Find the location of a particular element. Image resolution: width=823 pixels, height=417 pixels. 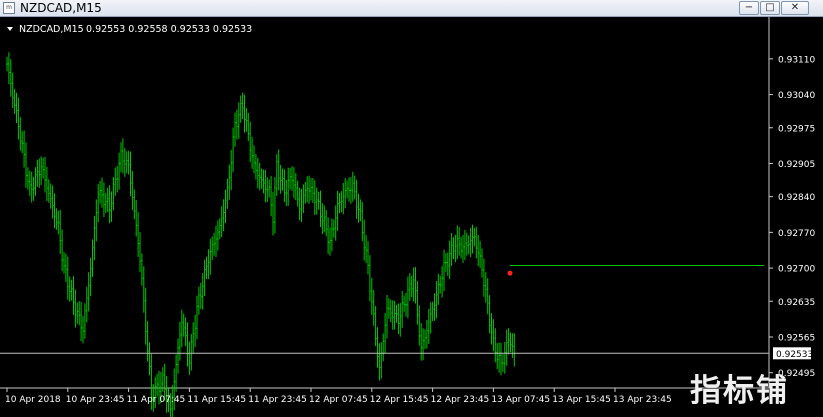

maximize-button: □ is located at coordinates (770, 8).